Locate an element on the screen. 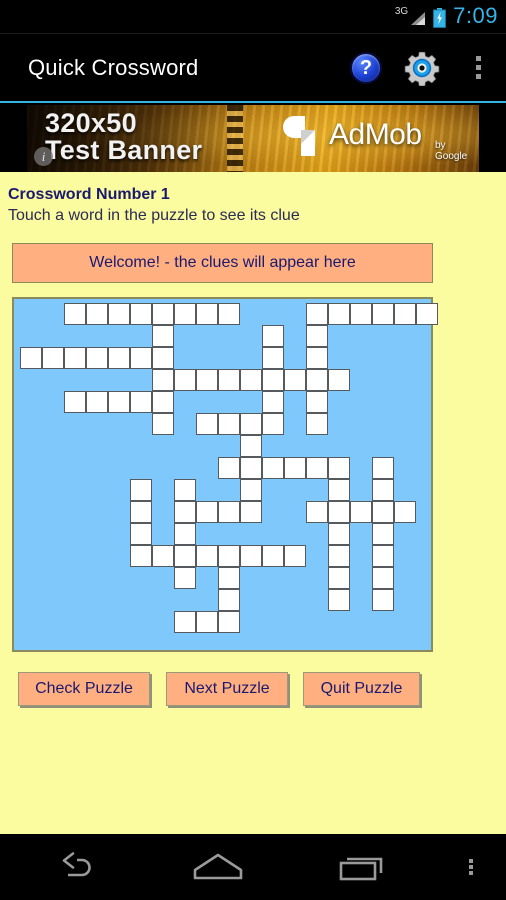  nav-overflow-button is located at coordinates (471, 867).